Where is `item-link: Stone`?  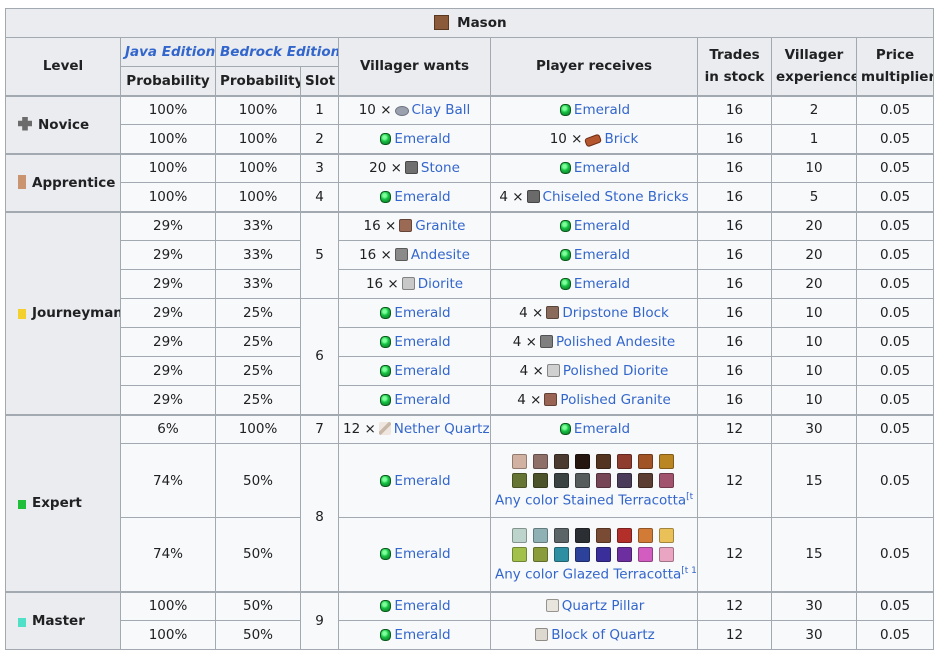
item-link: Stone is located at coordinates (440, 168).